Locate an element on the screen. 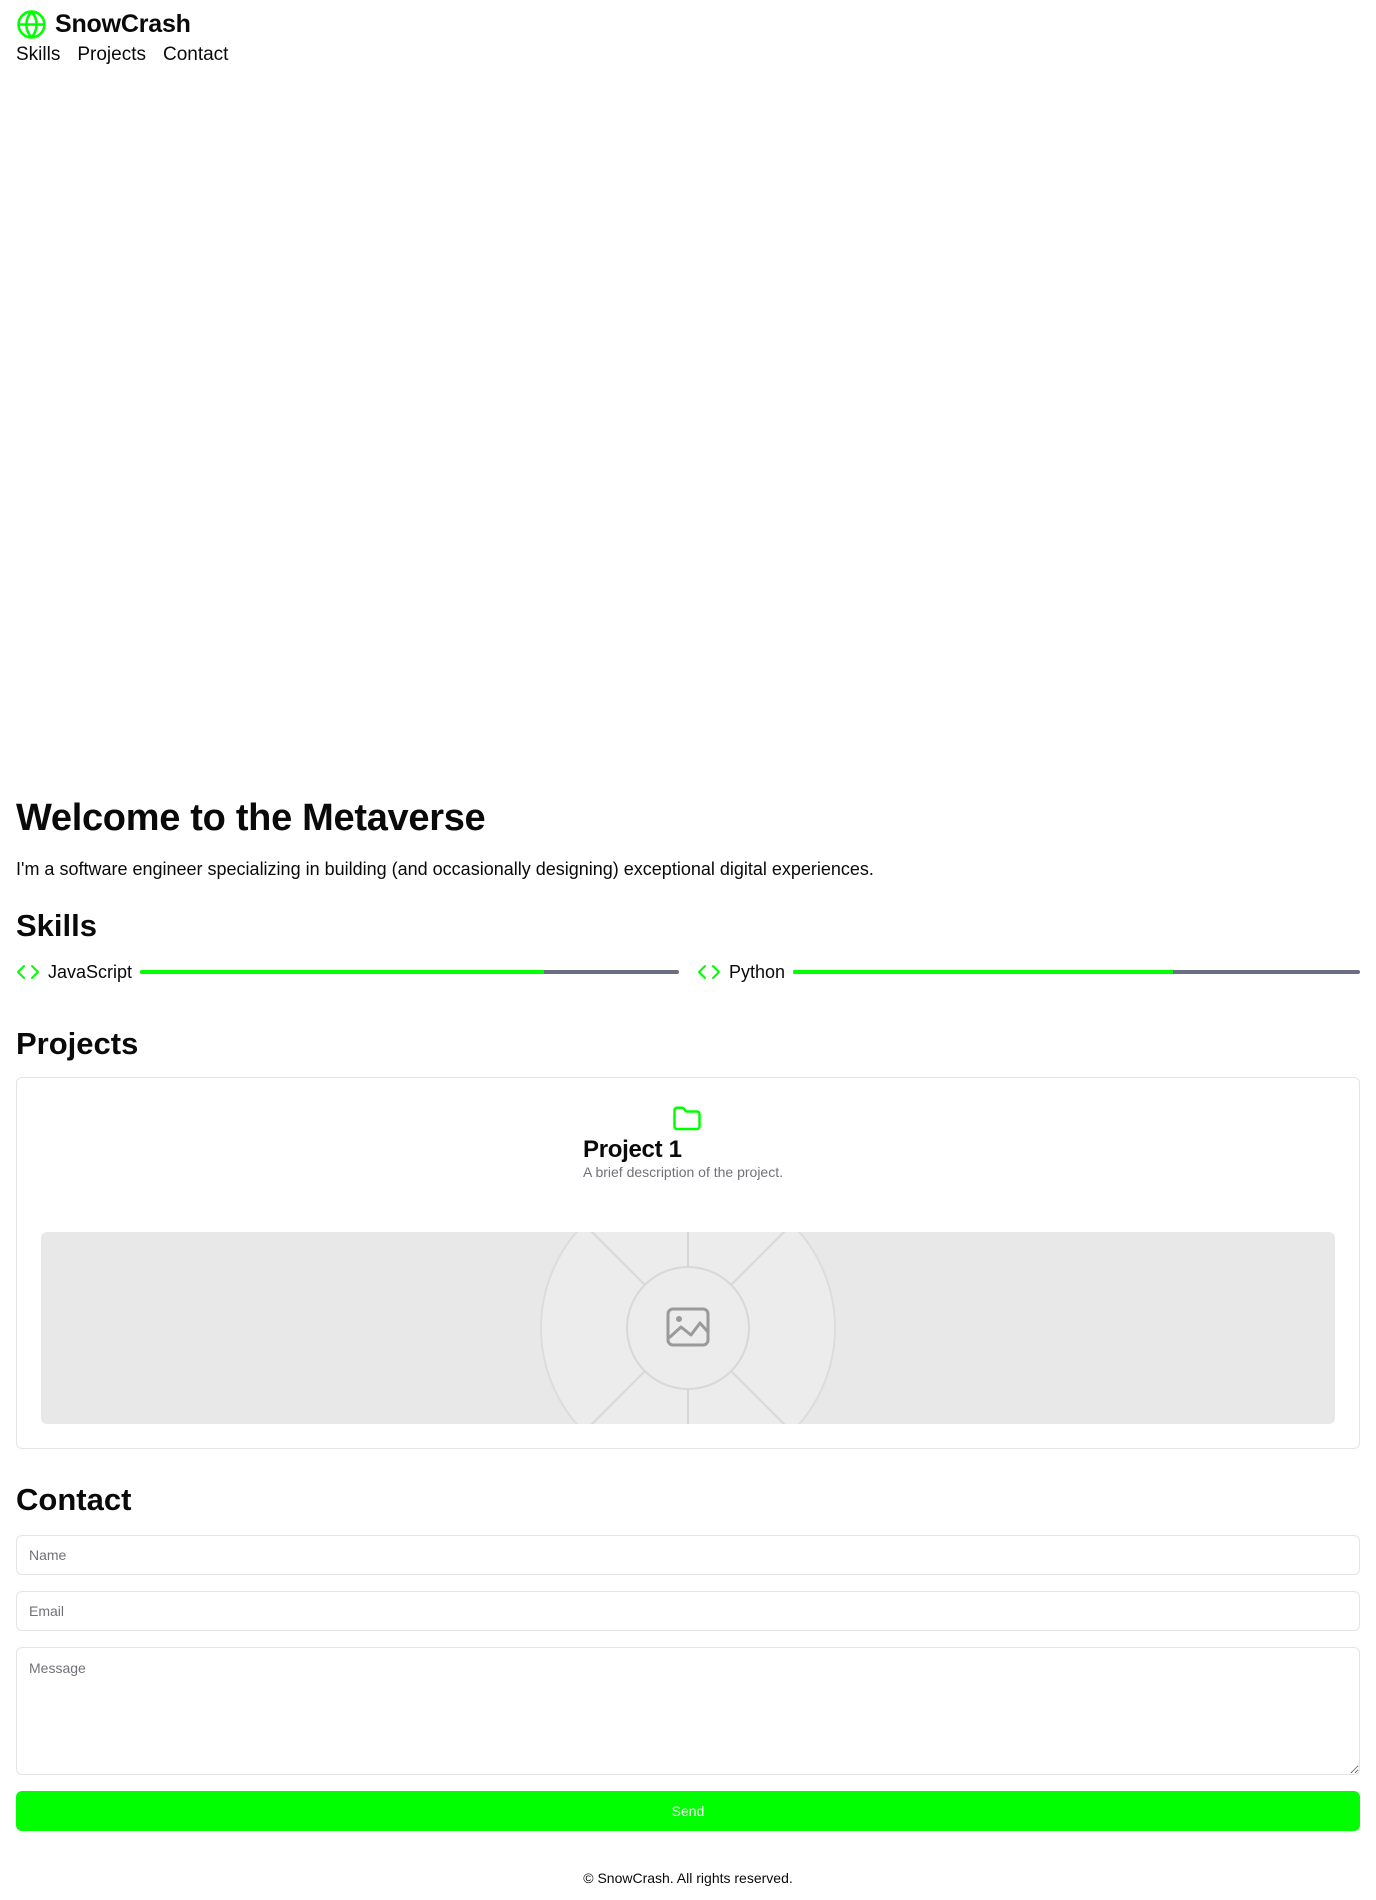 This screenshot has height=1900, width=1376. skill-item: Python is located at coordinates (1028, 972).